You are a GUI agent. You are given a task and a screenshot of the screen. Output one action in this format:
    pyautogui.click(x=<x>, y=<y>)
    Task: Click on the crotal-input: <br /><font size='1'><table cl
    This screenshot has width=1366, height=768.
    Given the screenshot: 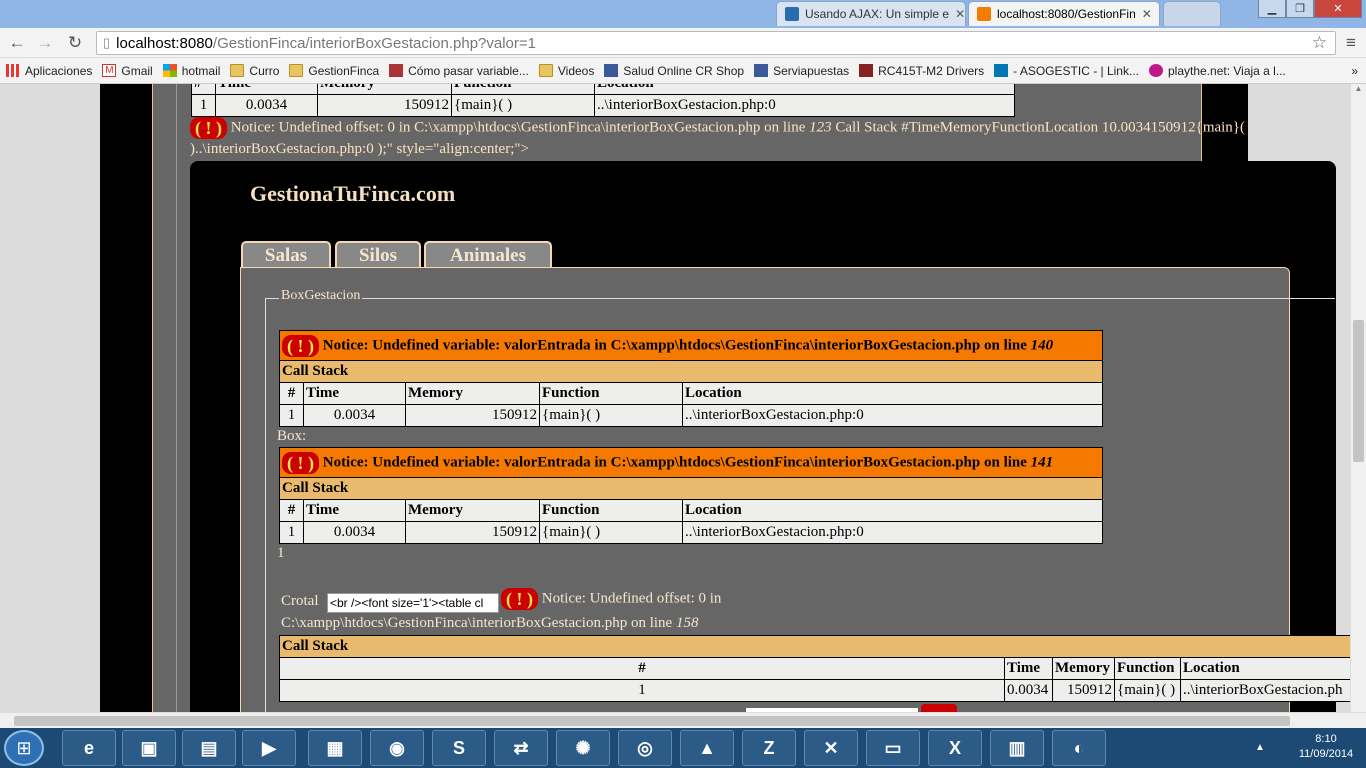 What is the action you would take?
    pyautogui.click(x=413, y=603)
    